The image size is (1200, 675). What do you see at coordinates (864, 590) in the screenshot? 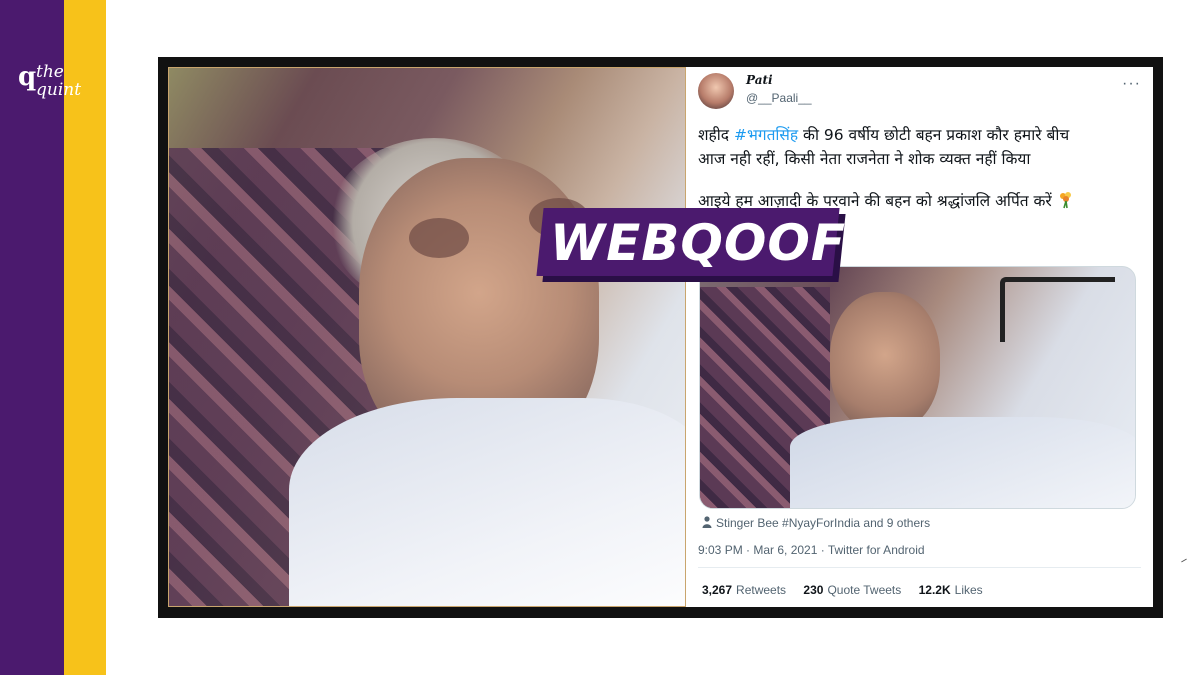
I see `quotes-label: Quote Tweets` at bounding box center [864, 590].